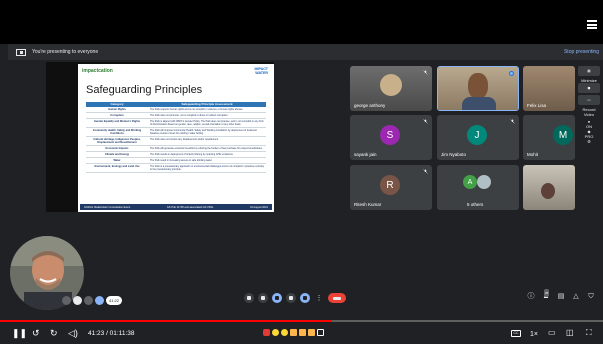 The image size is (603, 344). Describe the element at coordinates (589, 114) in the screenshot. I see `record-video-label-2: Video` at that location.